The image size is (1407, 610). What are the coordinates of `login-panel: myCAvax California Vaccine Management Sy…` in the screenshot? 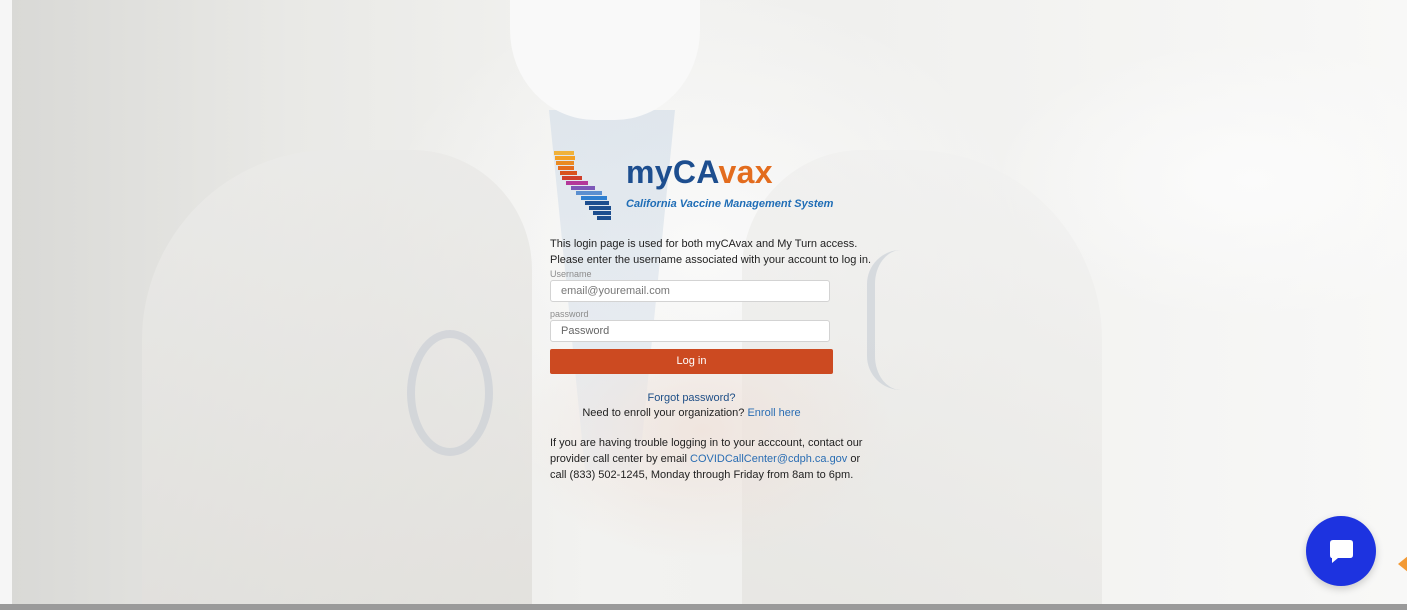 It's located at (711, 315).